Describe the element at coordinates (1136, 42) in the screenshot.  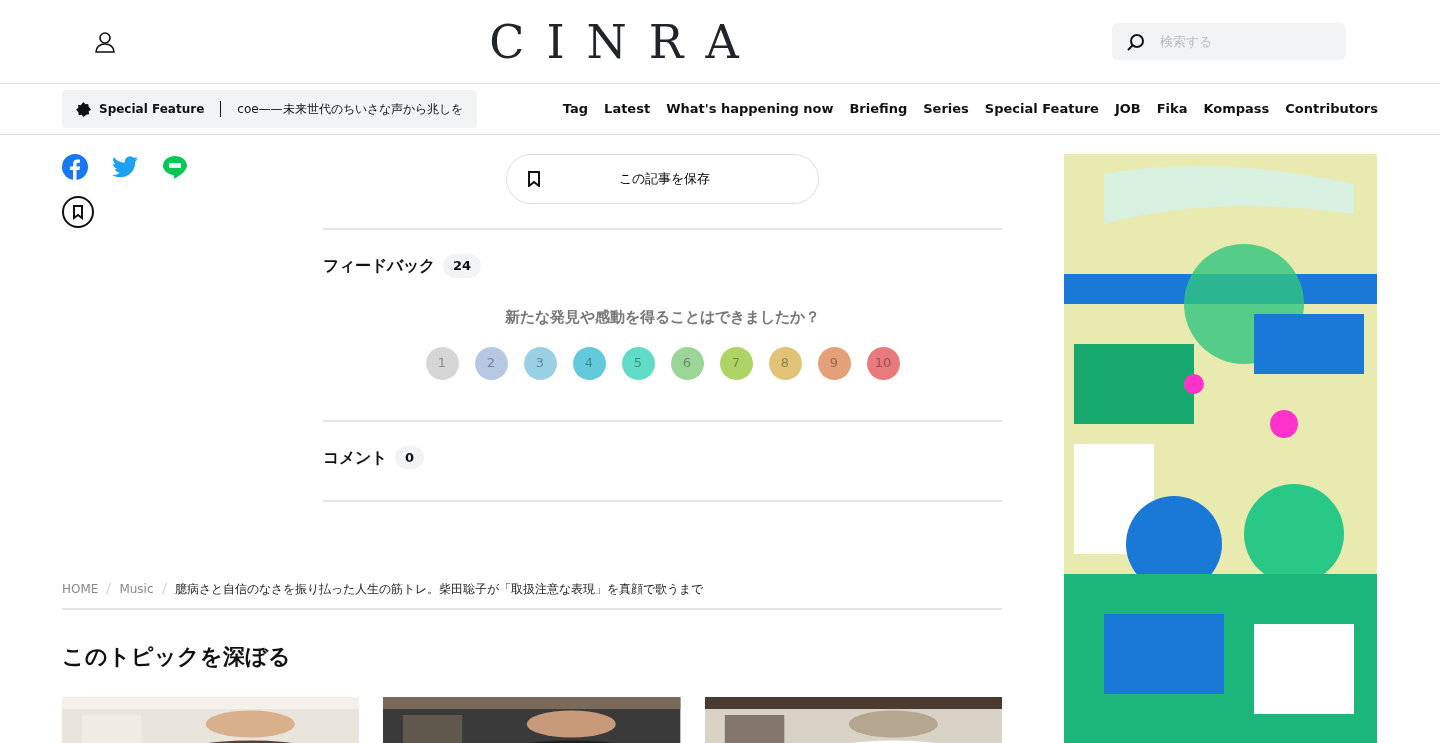
I see `search-icon` at that location.